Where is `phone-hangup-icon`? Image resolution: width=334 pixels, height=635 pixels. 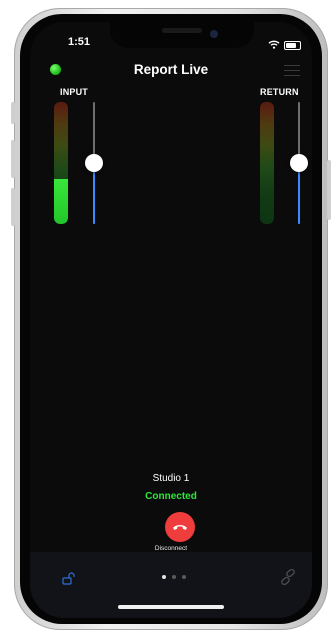
phone-hangup-icon is located at coordinates (180, 527).